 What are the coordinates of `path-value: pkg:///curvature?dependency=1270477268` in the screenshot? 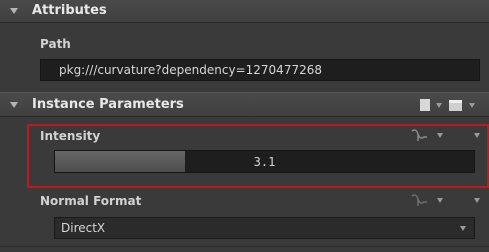 It's located at (190, 70).